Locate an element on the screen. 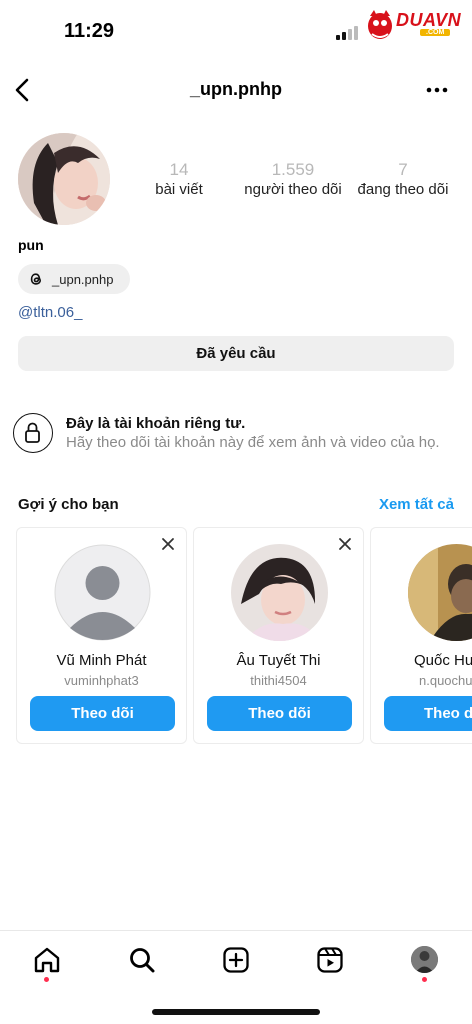 The image size is (472, 1024). status-time: 11:29 is located at coordinates (89, 31).